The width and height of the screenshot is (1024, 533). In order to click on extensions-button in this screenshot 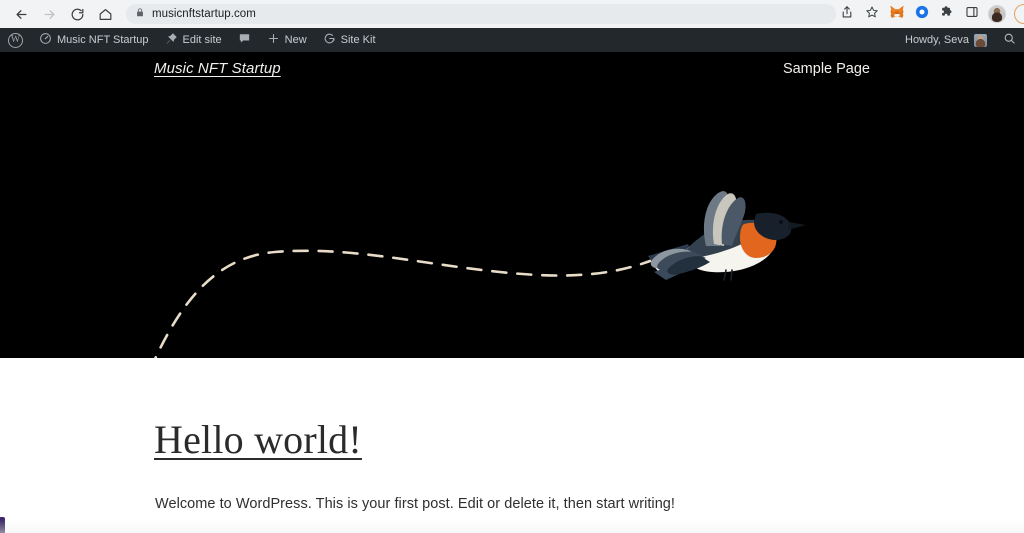, I will do `click(947, 14)`.